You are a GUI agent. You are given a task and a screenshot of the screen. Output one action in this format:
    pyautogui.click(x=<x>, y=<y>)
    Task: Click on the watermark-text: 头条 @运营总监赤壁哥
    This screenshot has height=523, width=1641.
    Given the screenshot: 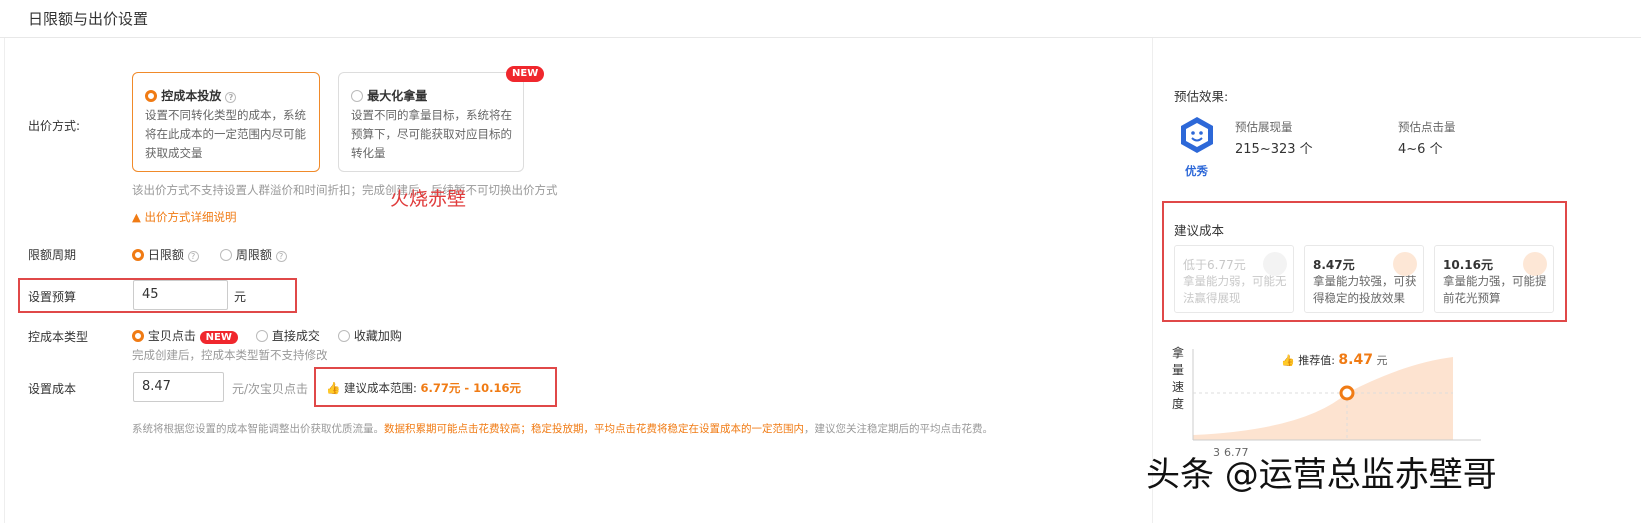 What is the action you would take?
    pyautogui.click(x=1321, y=475)
    